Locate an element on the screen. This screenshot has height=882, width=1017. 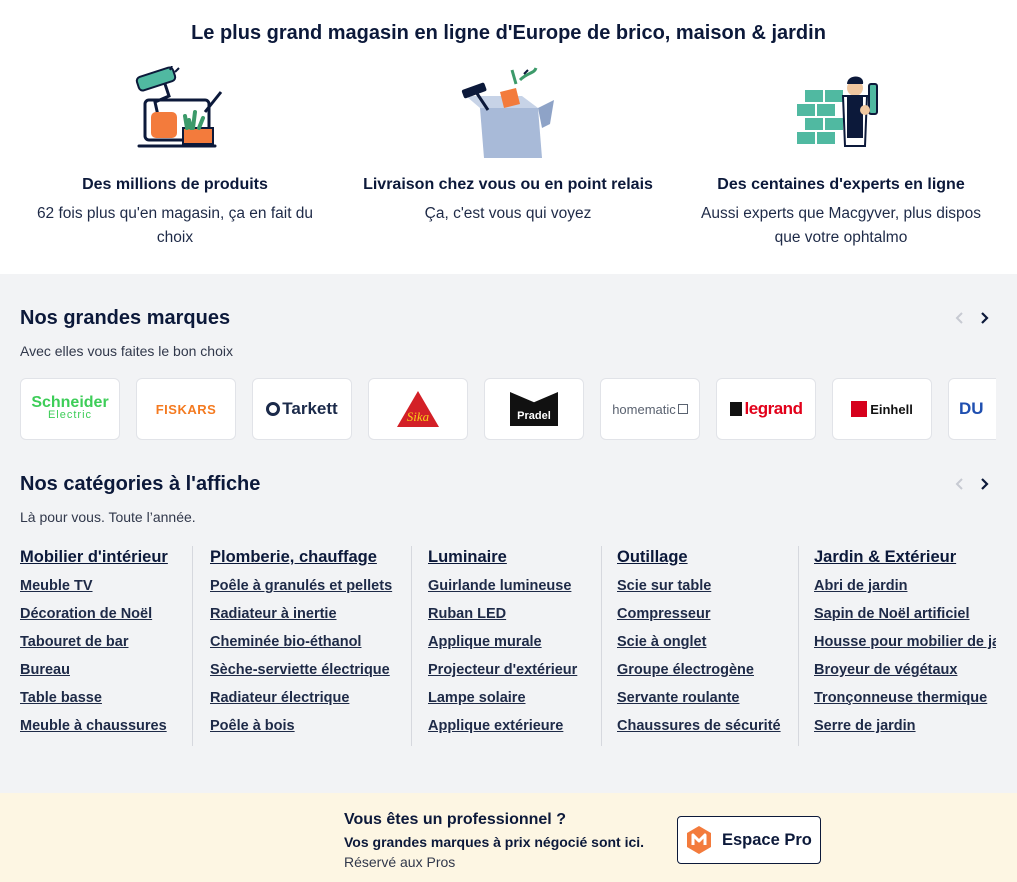
category-link: Tronçonneuse thermique is located at coordinates (900, 698).